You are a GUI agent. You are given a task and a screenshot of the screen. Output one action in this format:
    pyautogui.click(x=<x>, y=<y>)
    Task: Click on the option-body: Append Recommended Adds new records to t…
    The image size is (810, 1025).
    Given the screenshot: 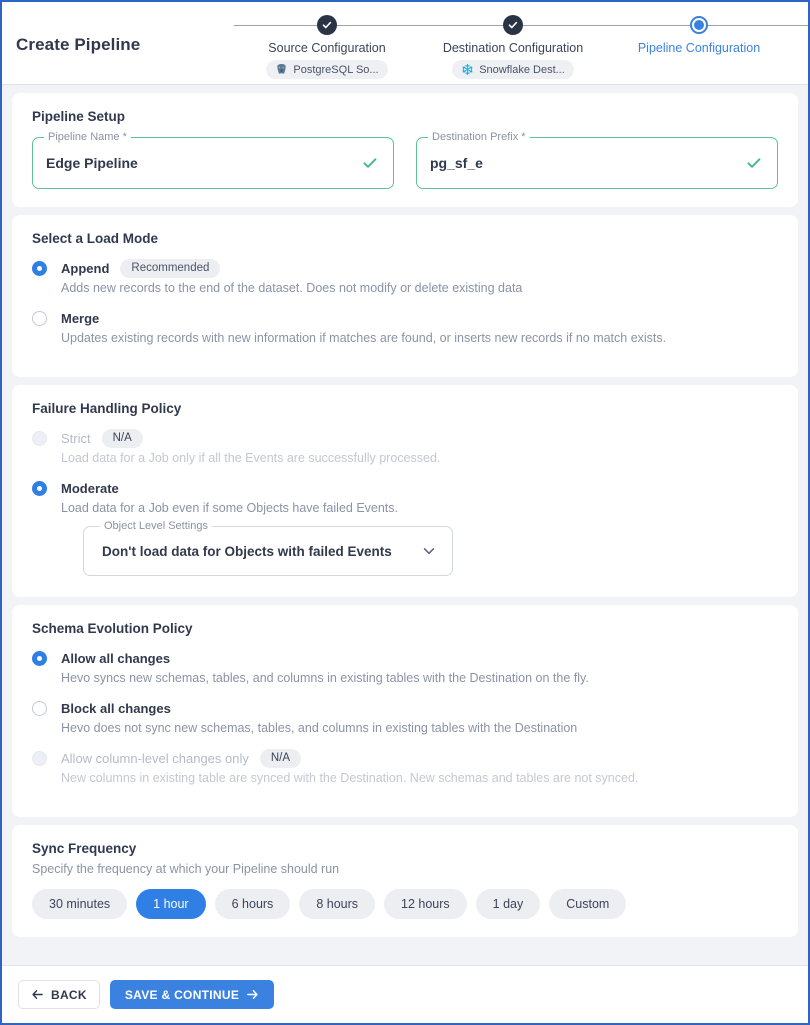 What is the action you would take?
    pyautogui.click(x=292, y=282)
    